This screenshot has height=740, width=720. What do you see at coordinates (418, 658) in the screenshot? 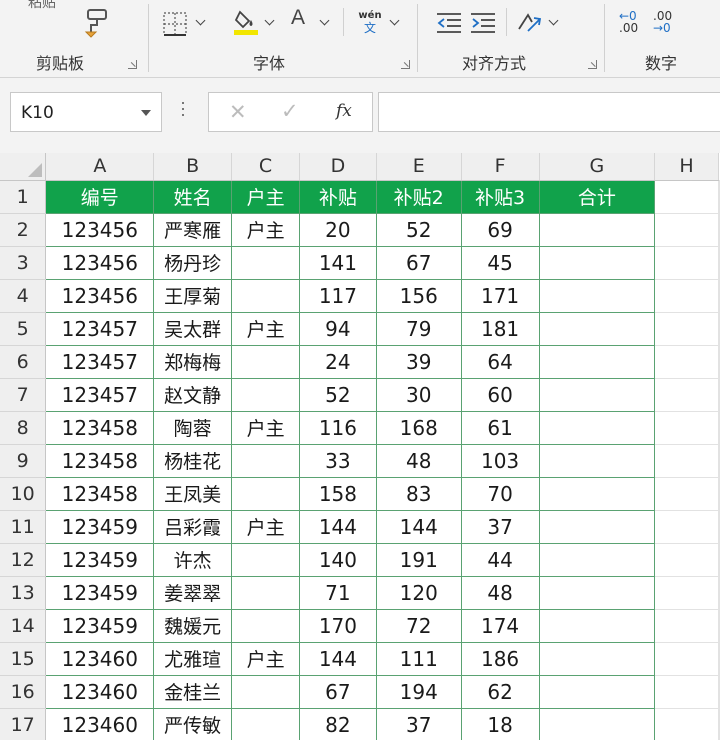
I see `table-cell: 111` at bounding box center [418, 658].